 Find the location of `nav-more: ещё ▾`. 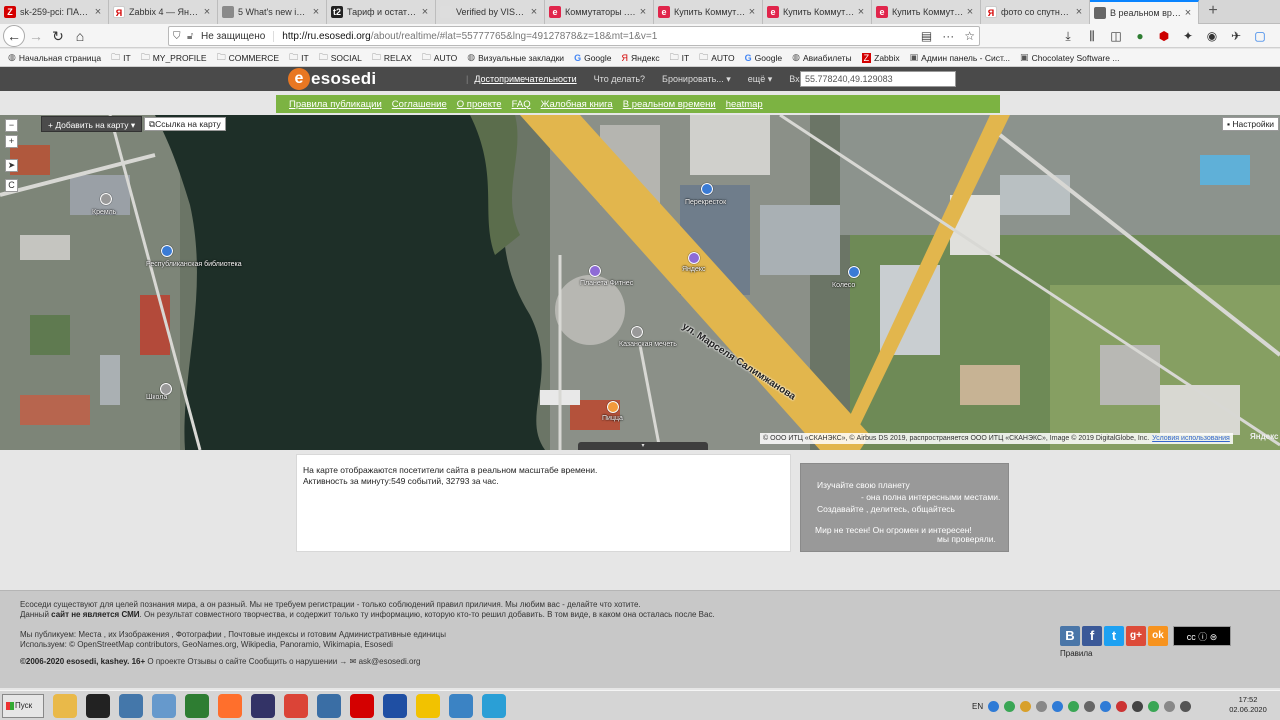

nav-more: ещё ▾ is located at coordinates (760, 79).